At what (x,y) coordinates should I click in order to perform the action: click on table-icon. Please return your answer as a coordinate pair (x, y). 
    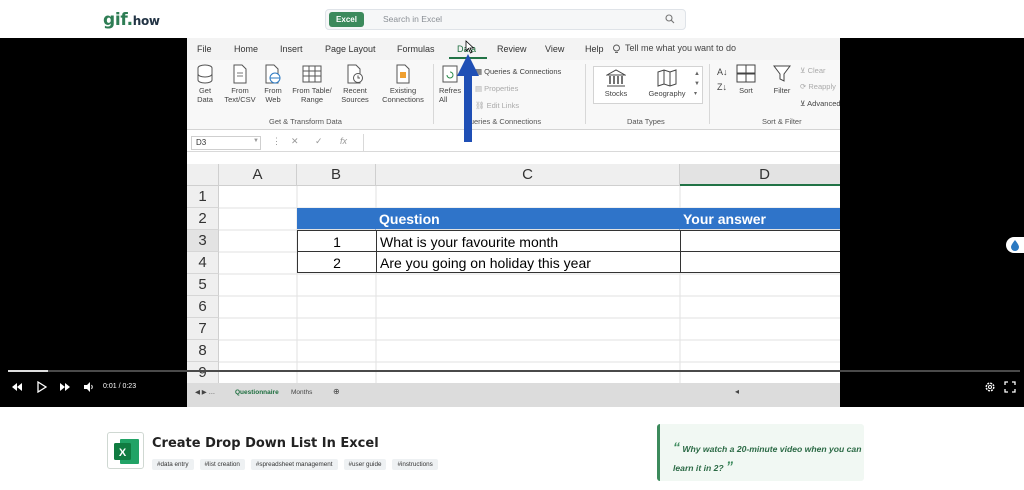
    Looking at the image, I should click on (312, 74).